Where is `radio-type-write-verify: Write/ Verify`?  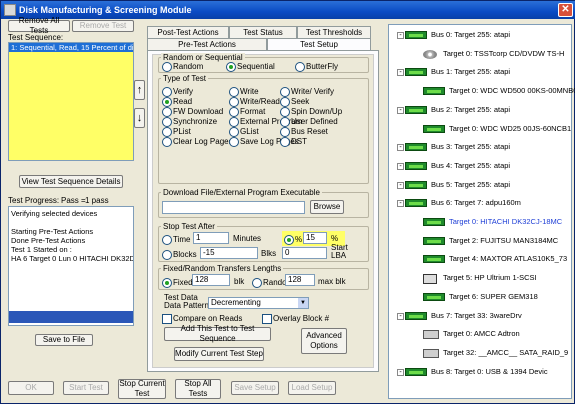 radio-type-write-verify: Write/ Verify is located at coordinates (307, 92).